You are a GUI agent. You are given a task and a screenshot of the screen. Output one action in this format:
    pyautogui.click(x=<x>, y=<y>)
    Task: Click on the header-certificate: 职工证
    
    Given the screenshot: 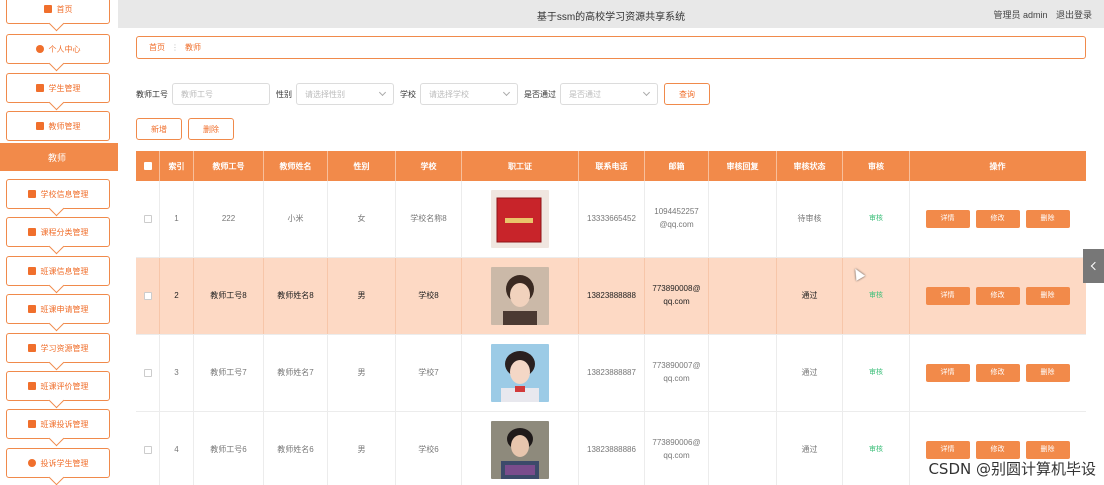 What is the action you would take?
    pyautogui.click(x=520, y=166)
    